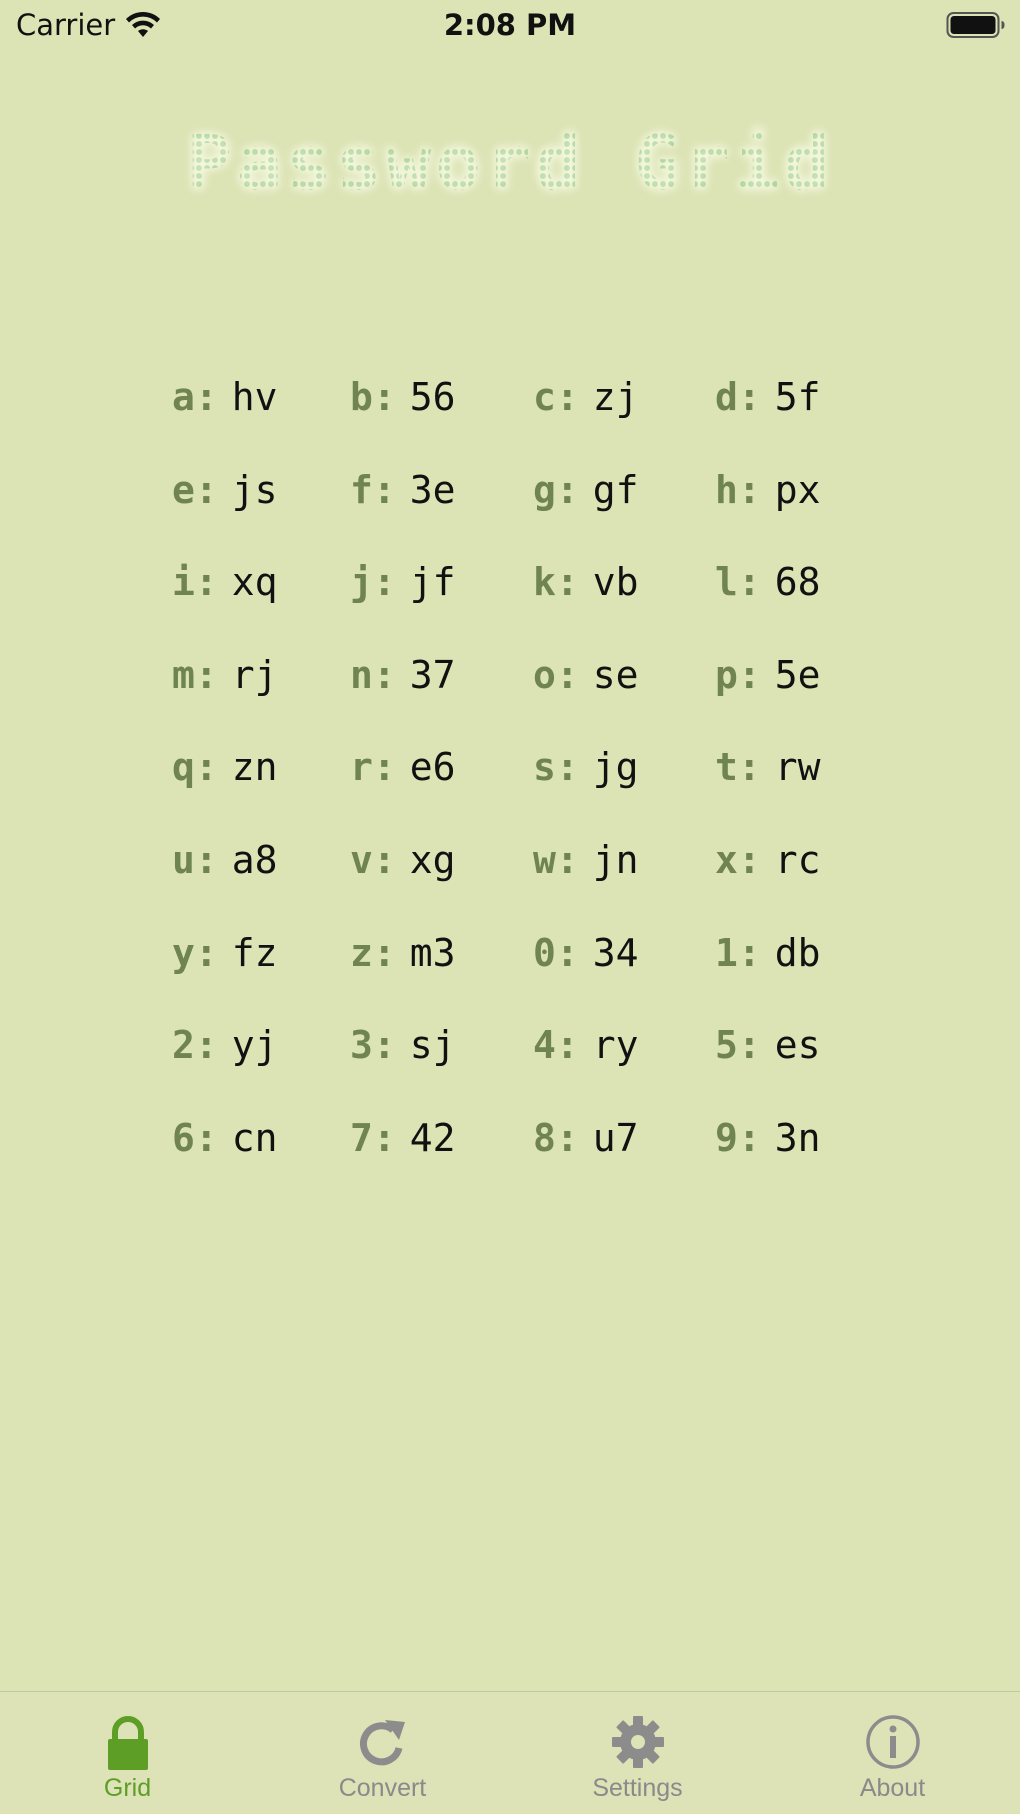 Image resolution: width=1020 pixels, height=1814 pixels. What do you see at coordinates (373, 1045) in the screenshot?
I see `grid-key: 3:` at bounding box center [373, 1045].